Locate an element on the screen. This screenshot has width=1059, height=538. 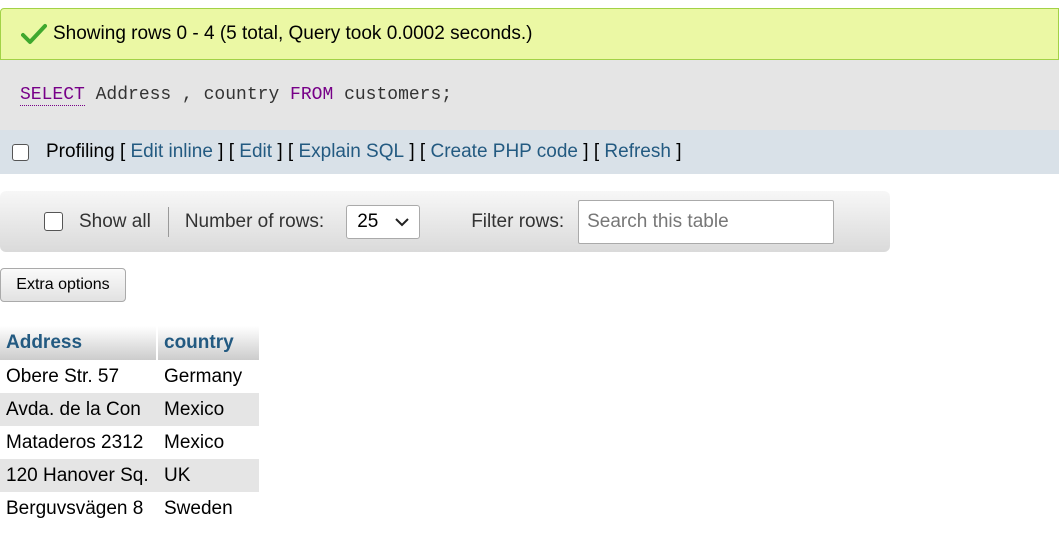
refresh-link: Refresh is located at coordinates (637, 152).